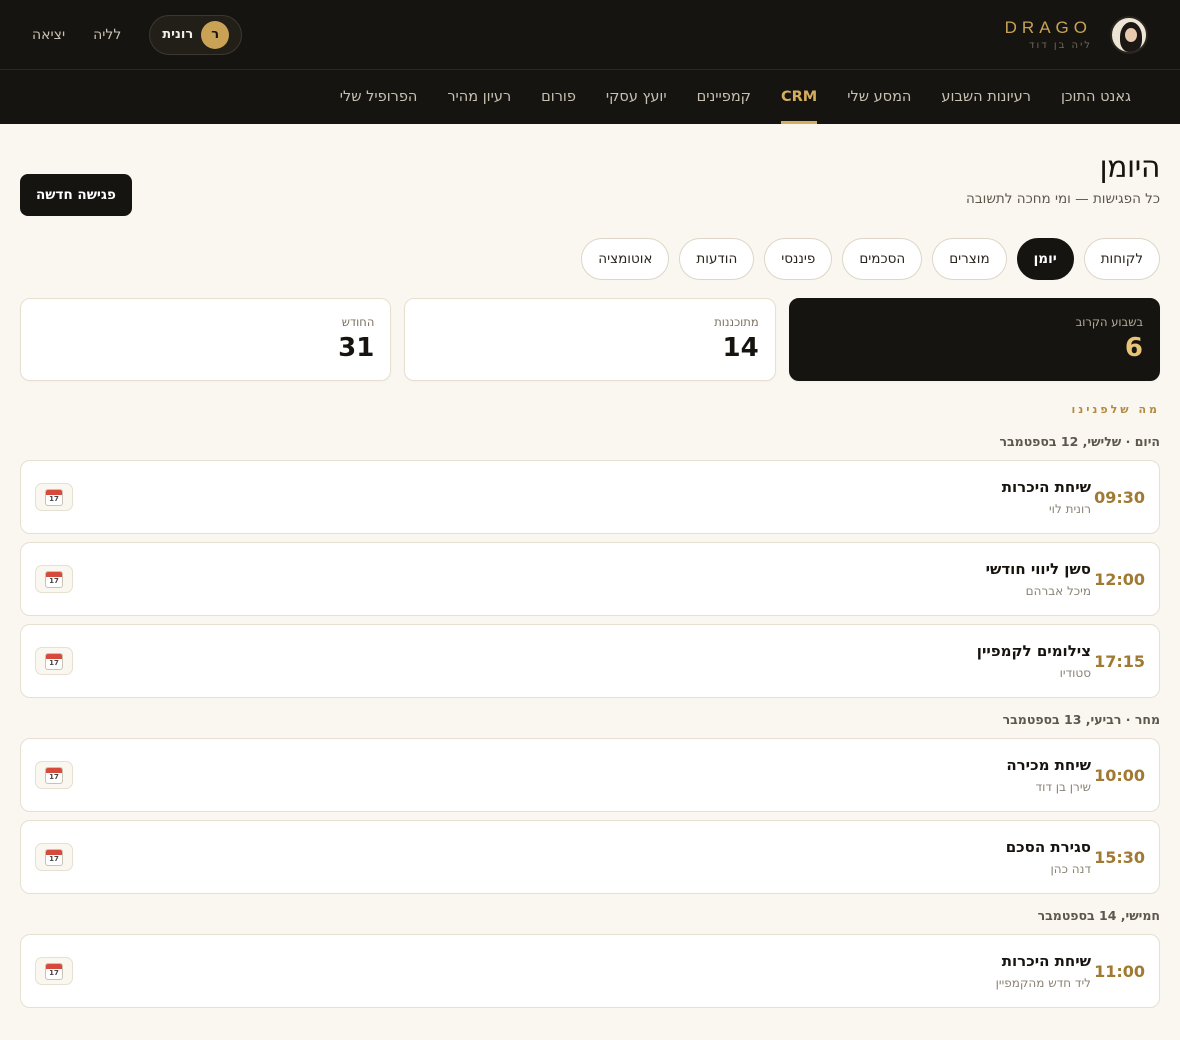 This screenshot has height=1040, width=1180. Describe the element at coordinates (1063, 178) in the screenshot. I see `page-titles: היומן כל הפגישות — ומי מחכה לתשובה` at that location.